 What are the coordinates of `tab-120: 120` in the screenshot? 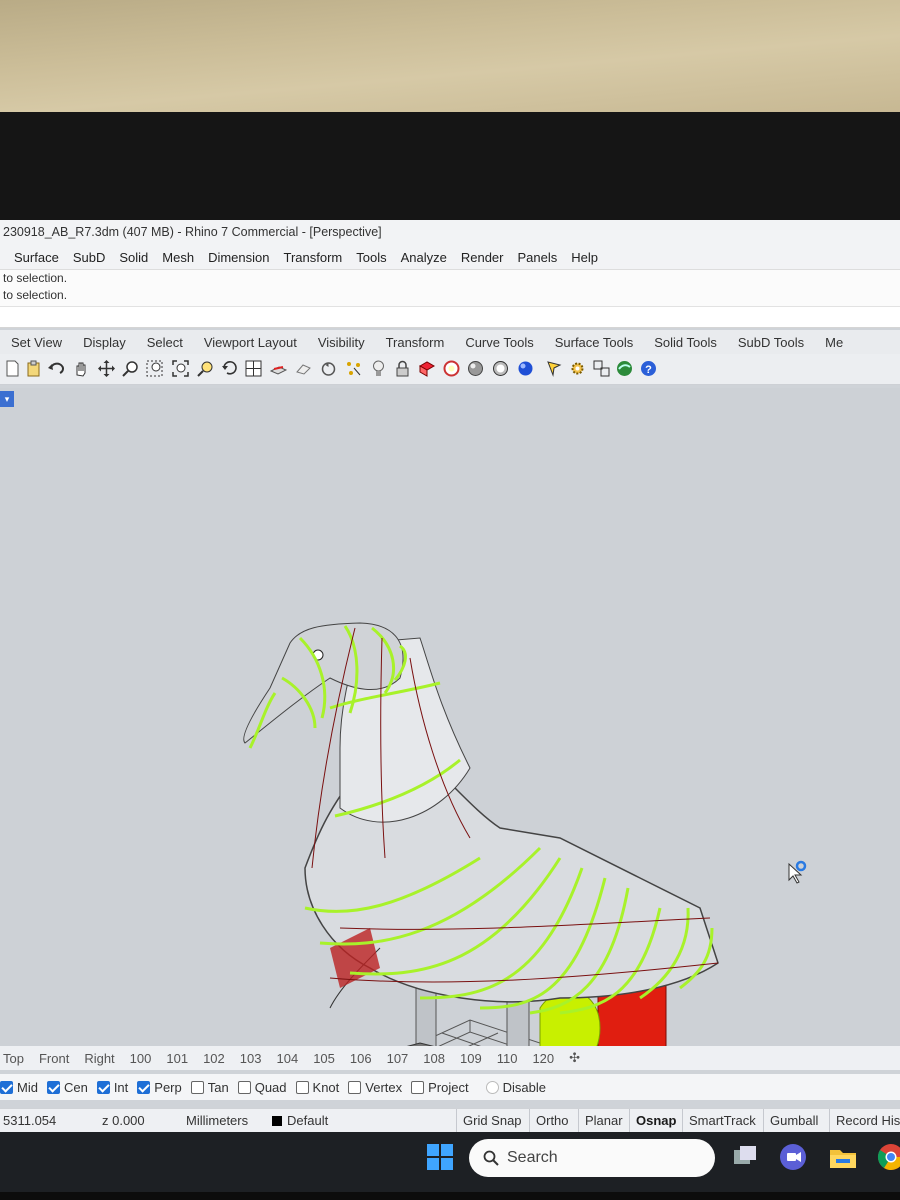 It's located at (543, 1058).